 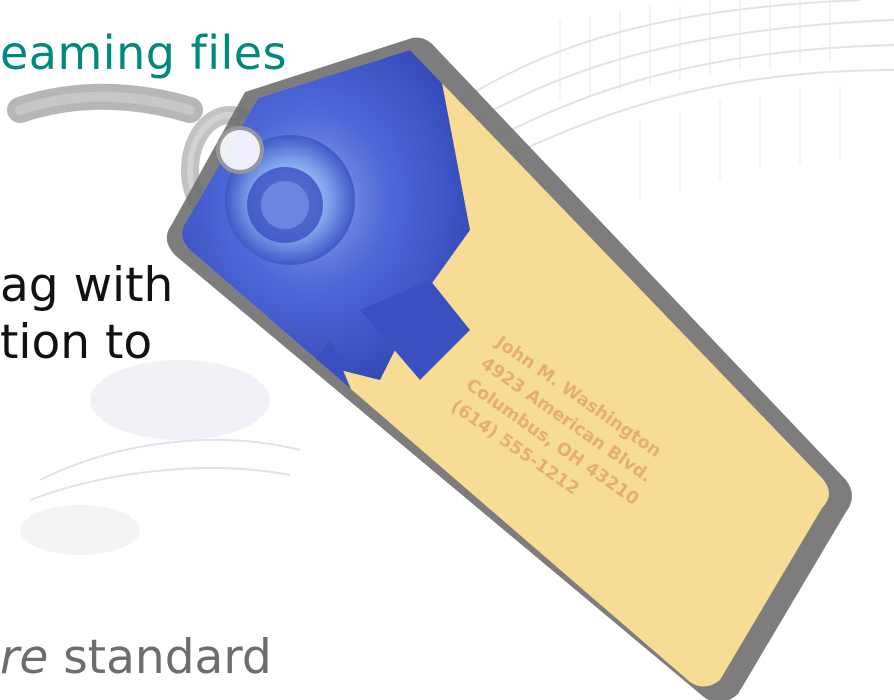 What do you see at coordinates (76, 342) in the screenshot?
I see `body-text-line: tion to` at bounding box center [76, 342].